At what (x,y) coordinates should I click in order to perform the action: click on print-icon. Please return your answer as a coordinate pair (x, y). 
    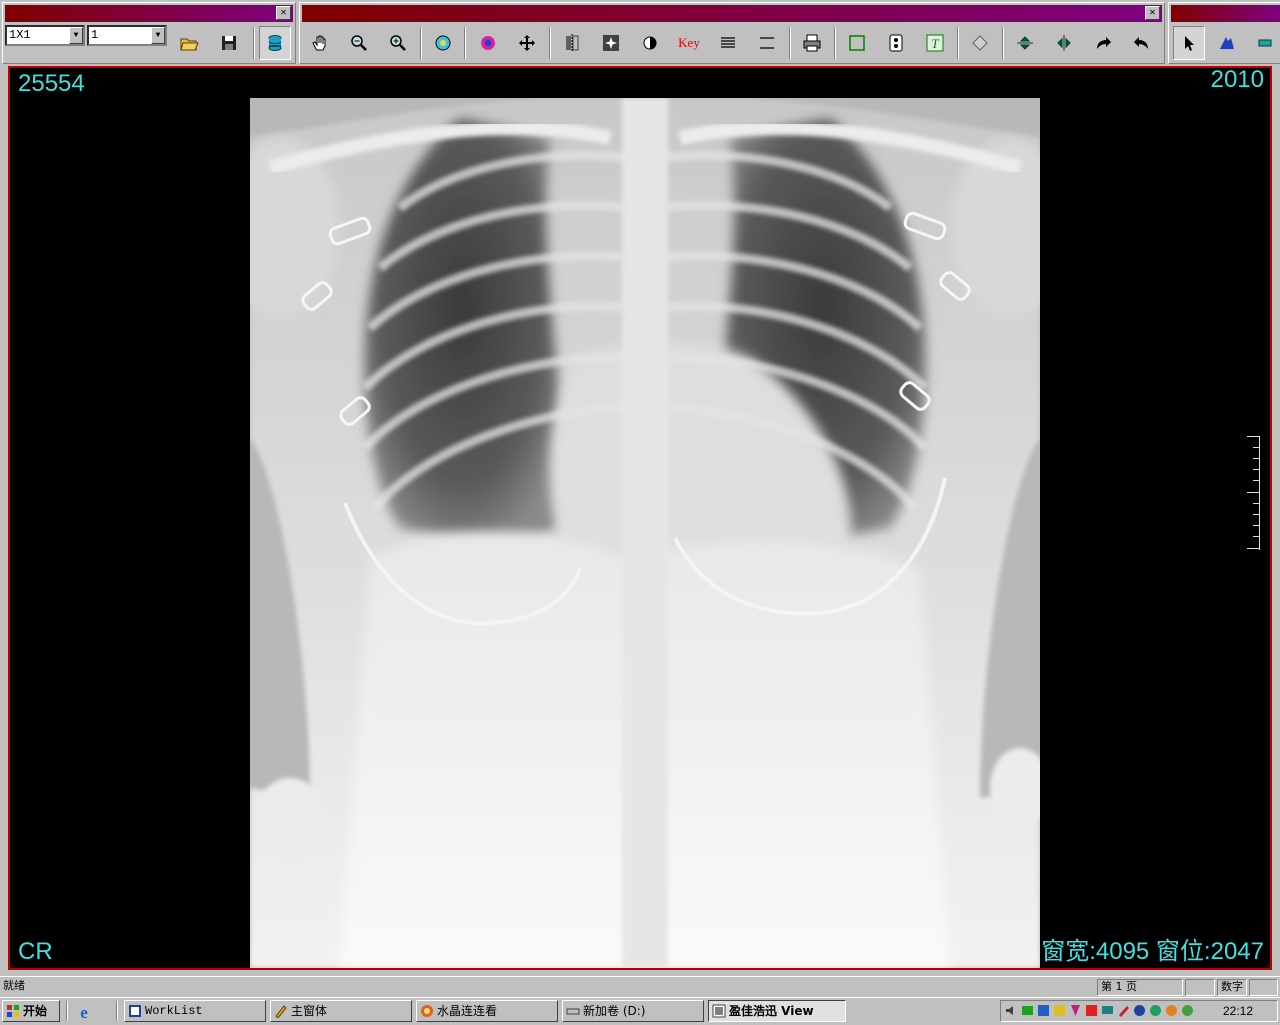
    Looking at the image, I should click on (812, 43).